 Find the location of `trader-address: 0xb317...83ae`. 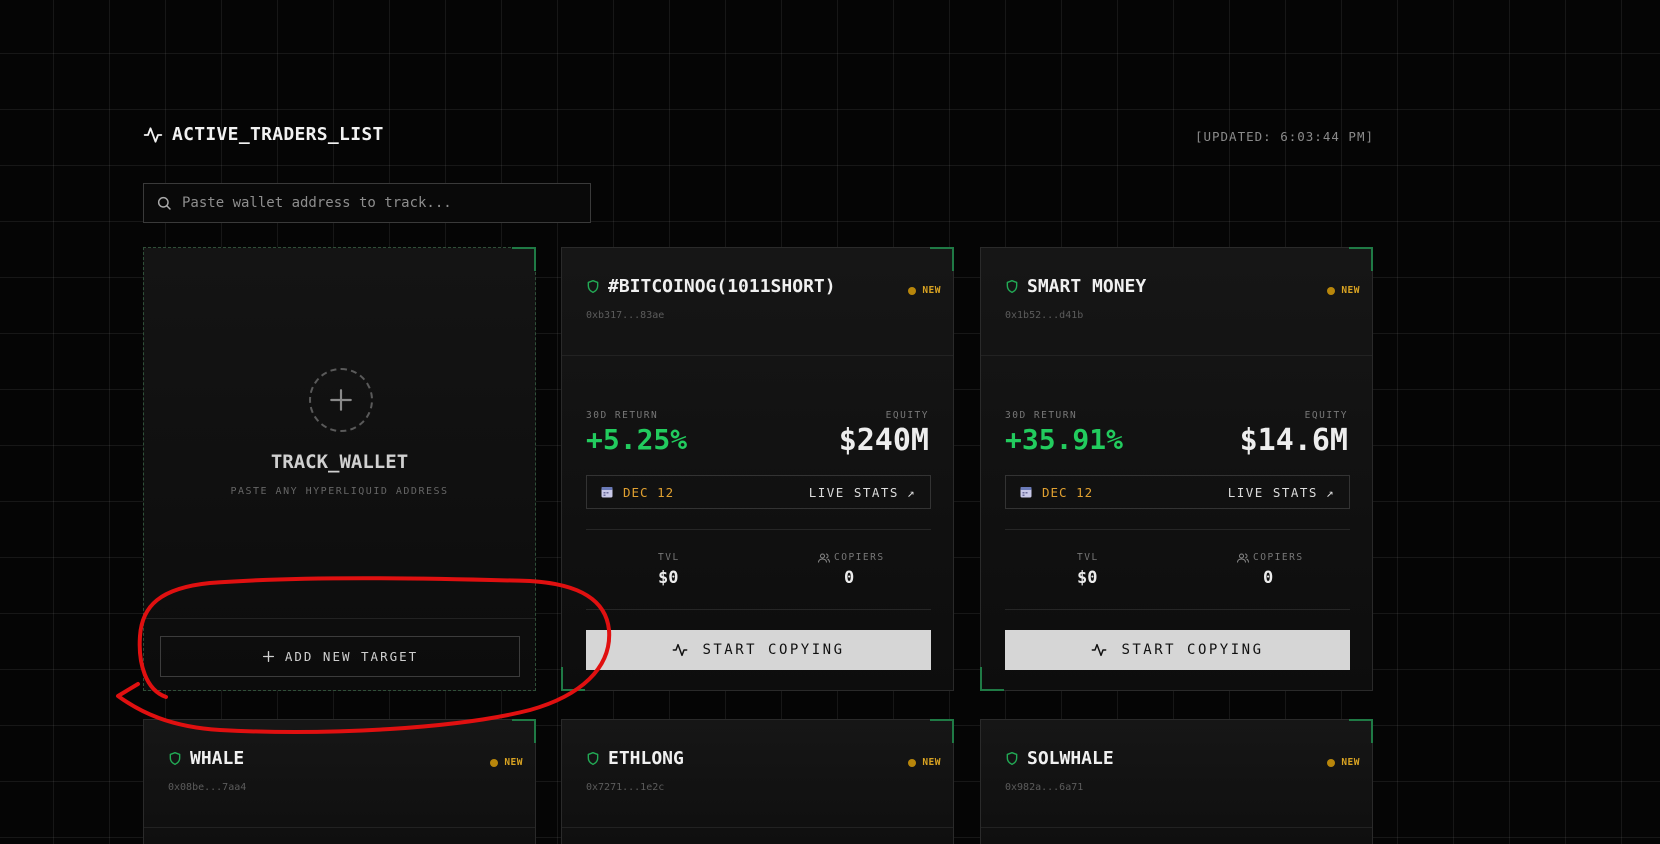

trader-address: 0xb317...83ae is located at coordinates (625, 315).